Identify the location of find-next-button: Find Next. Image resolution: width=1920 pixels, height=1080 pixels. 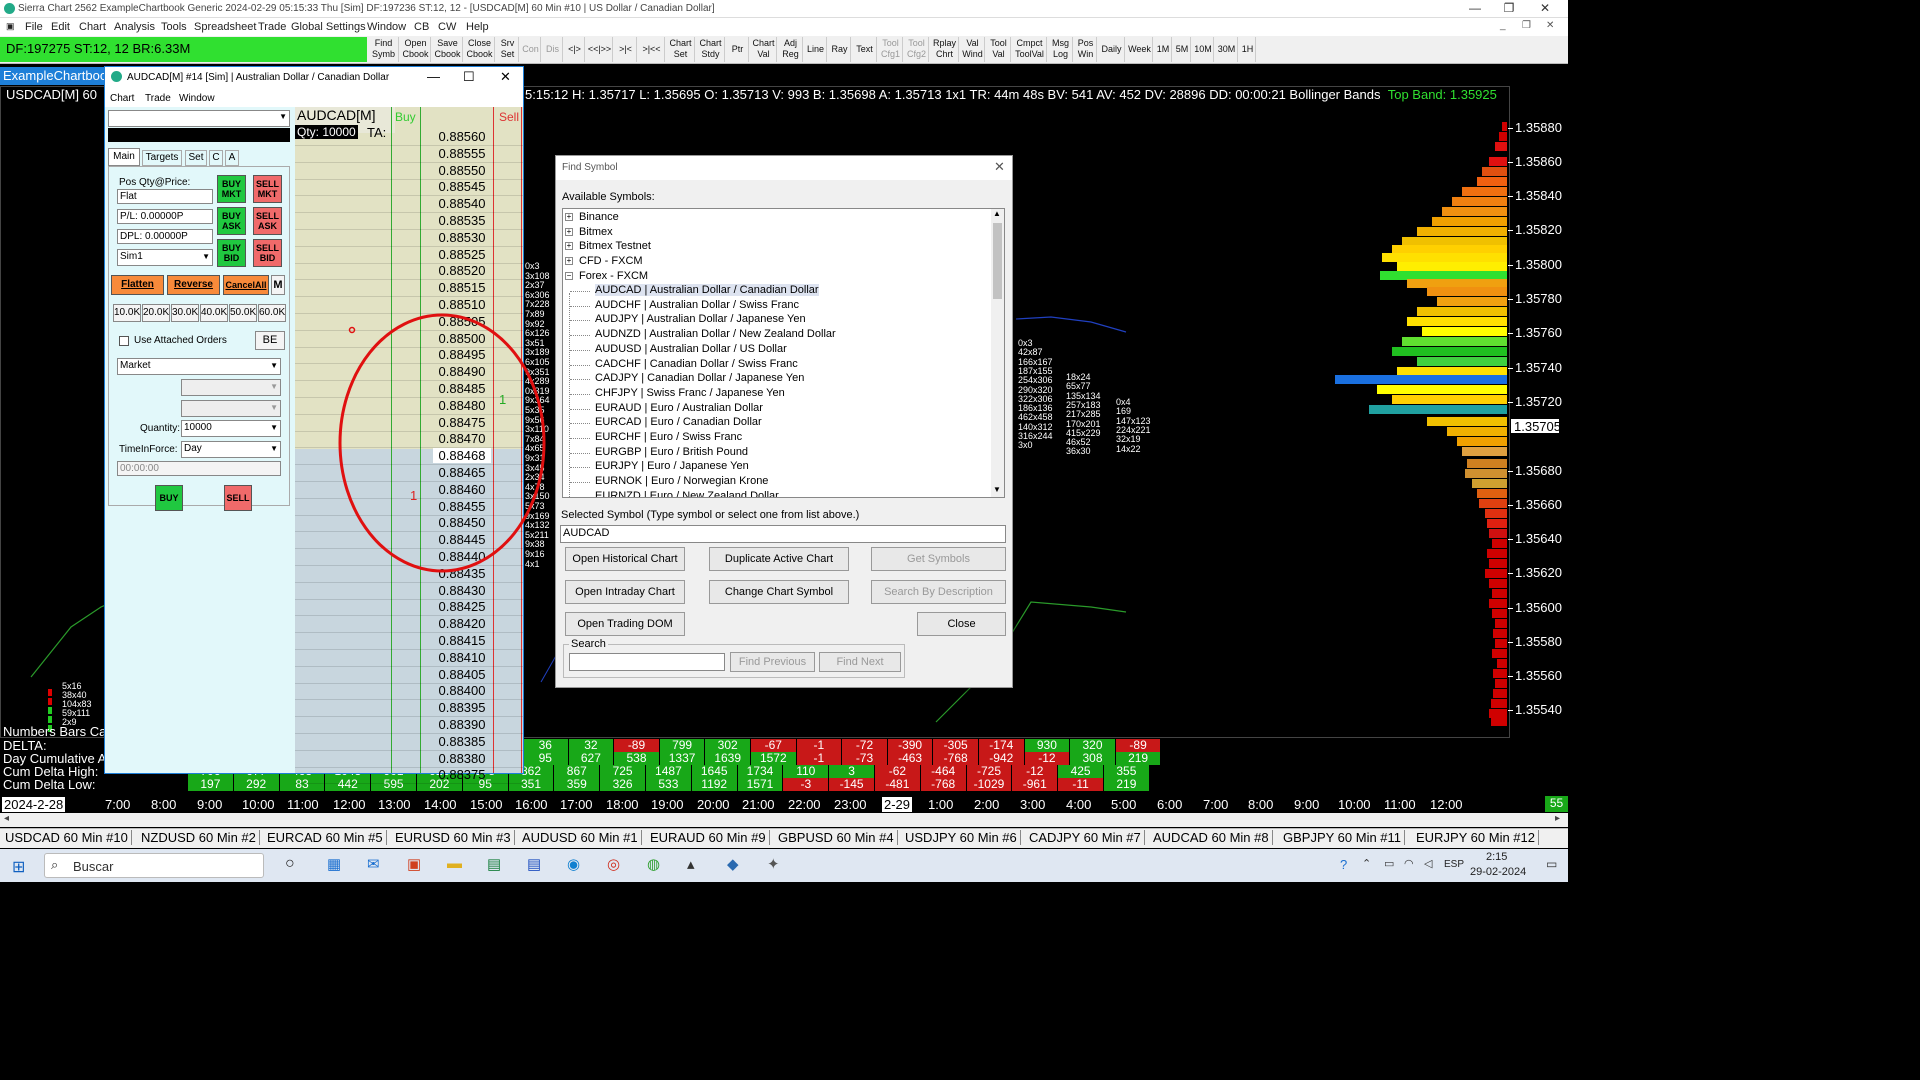
(860, 662).